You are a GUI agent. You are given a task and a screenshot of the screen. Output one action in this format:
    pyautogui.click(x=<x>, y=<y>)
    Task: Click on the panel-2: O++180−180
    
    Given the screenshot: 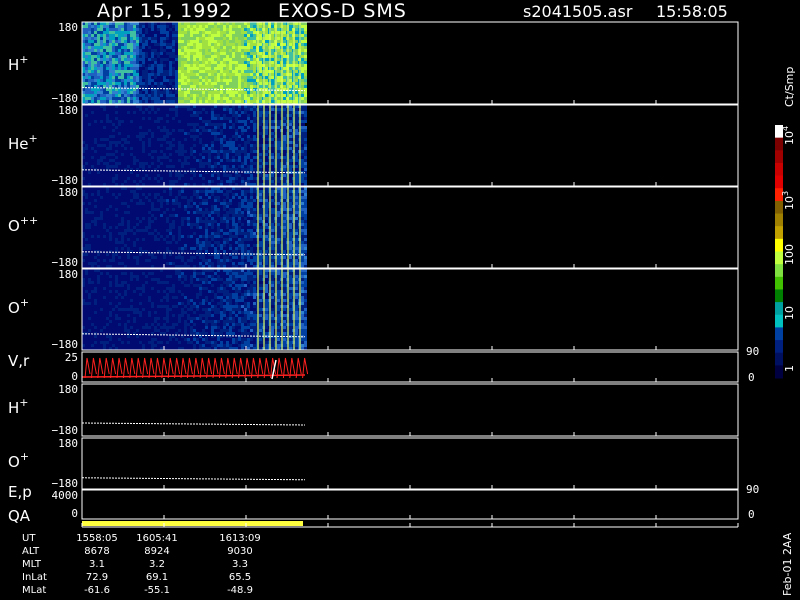 What is the action you would take?
    pyautogui.click(x=373, y=227)
    